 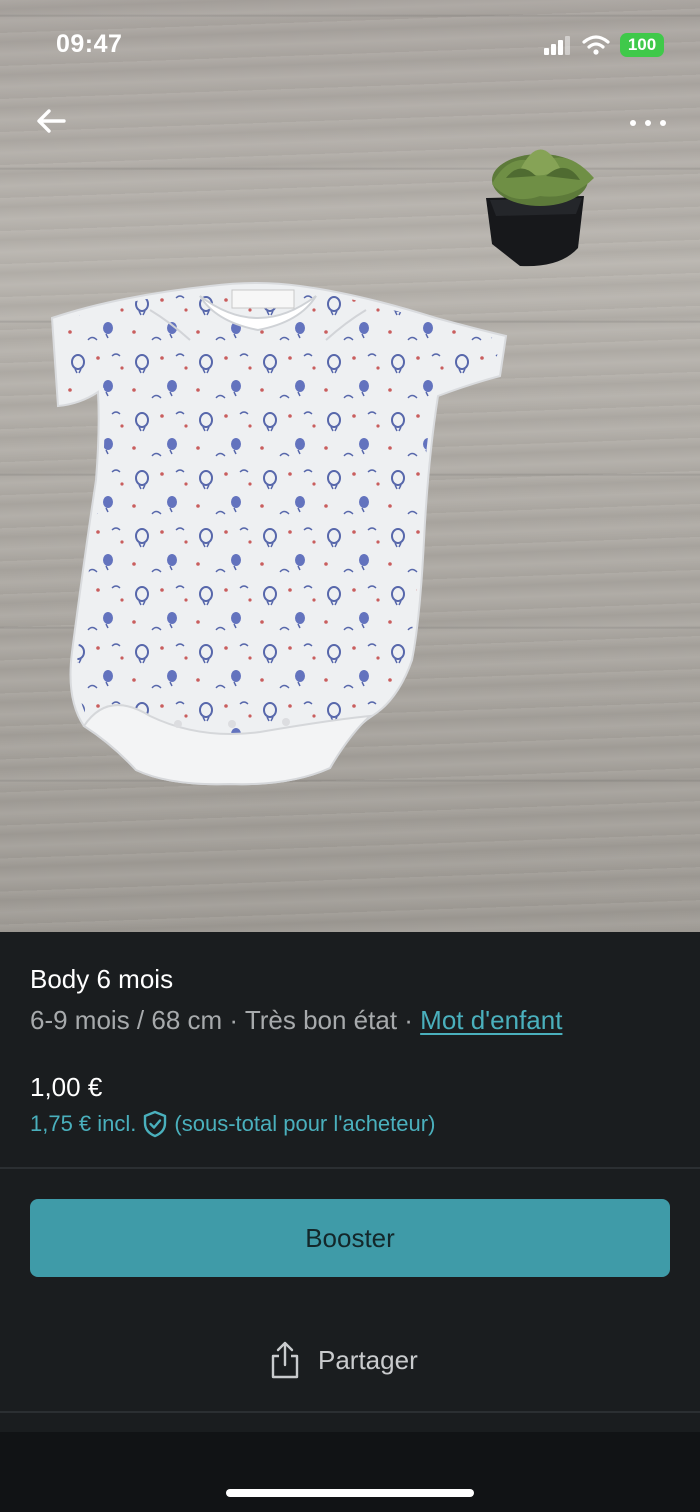 I want to click on wifi-icon, so click(x=596, y=45).